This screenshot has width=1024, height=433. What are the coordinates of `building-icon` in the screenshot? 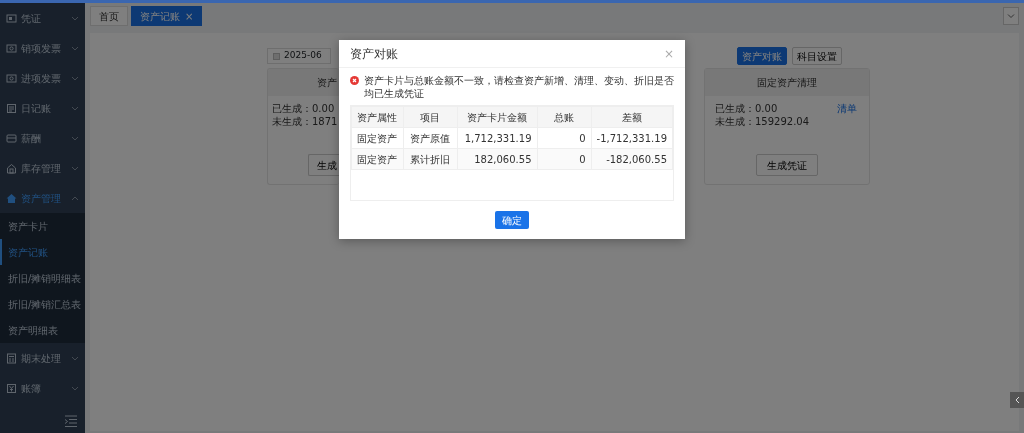 It's located at (11, 168).